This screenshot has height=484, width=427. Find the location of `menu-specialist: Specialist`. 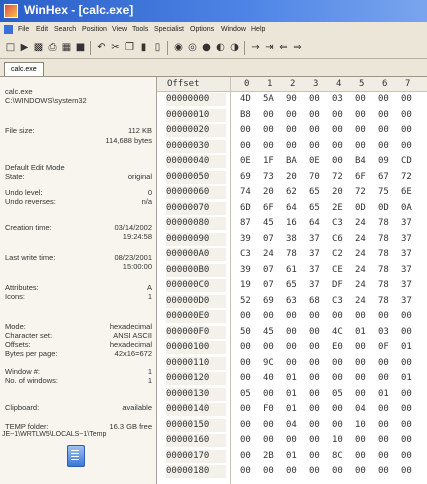

menu-specialist: Specialist is located at coordinates (169, 29).